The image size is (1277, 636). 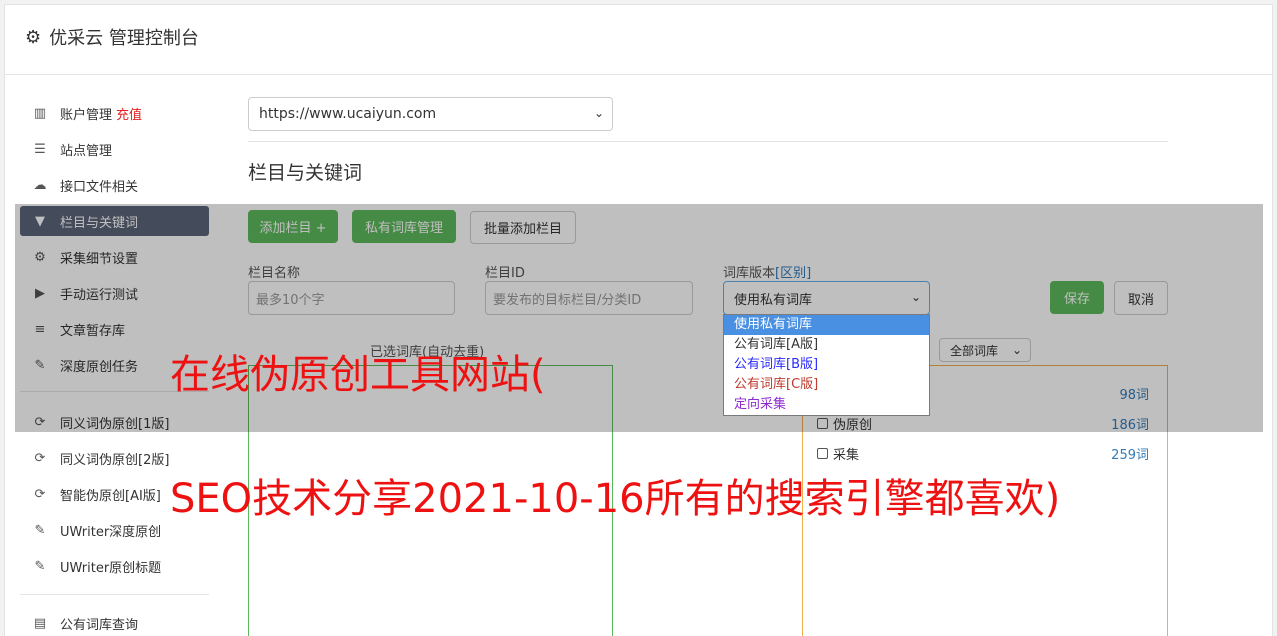 What do you see at coordinates (430, 114) in the screenshot?
I see `site-select: https://www.ucaiyun.com ⌄` at bounding box center [430, 114].